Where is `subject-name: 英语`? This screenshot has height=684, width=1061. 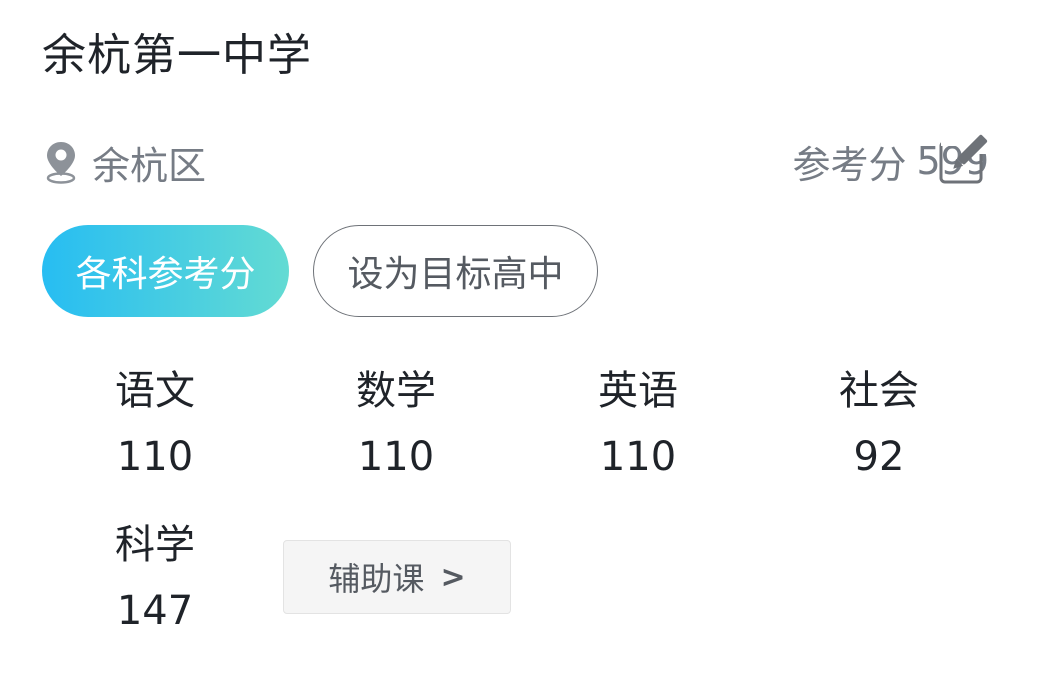 subject-name: 英语 is located at coordinates (638, 391).